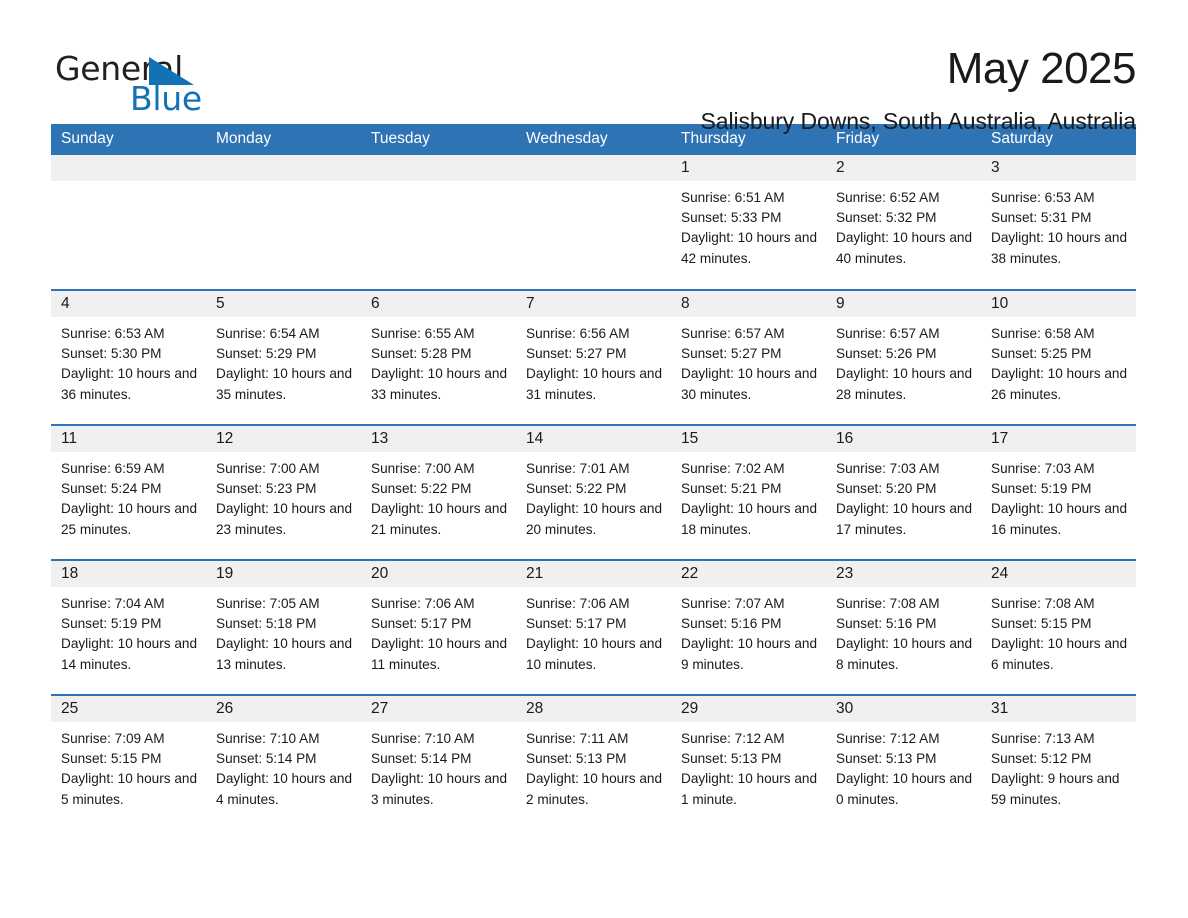  What do you see at coordinates (903, 168) in the screenshot?
I see `day-number: 2` at bounding box center [903, 168].